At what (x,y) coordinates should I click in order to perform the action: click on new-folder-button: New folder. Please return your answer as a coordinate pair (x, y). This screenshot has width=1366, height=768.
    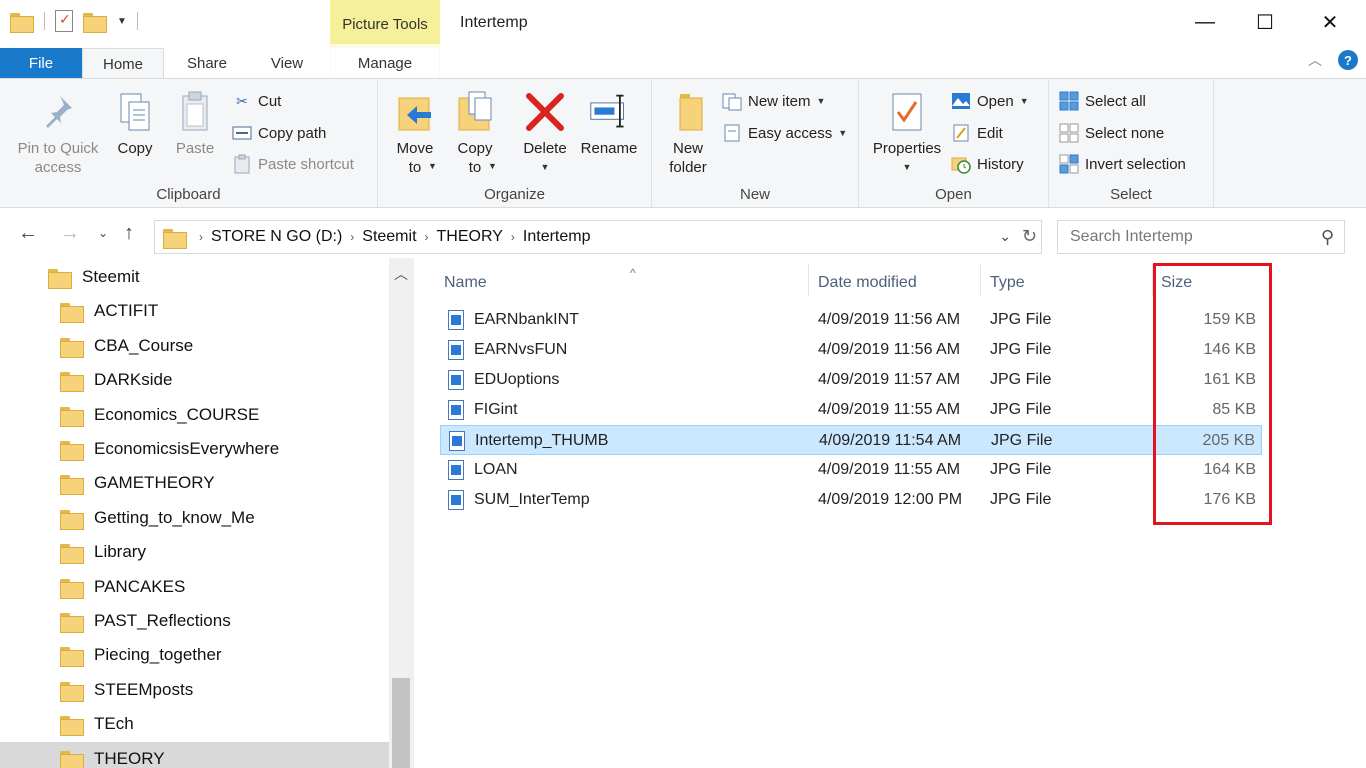
    Looking at the image, I should click on (688, 133).